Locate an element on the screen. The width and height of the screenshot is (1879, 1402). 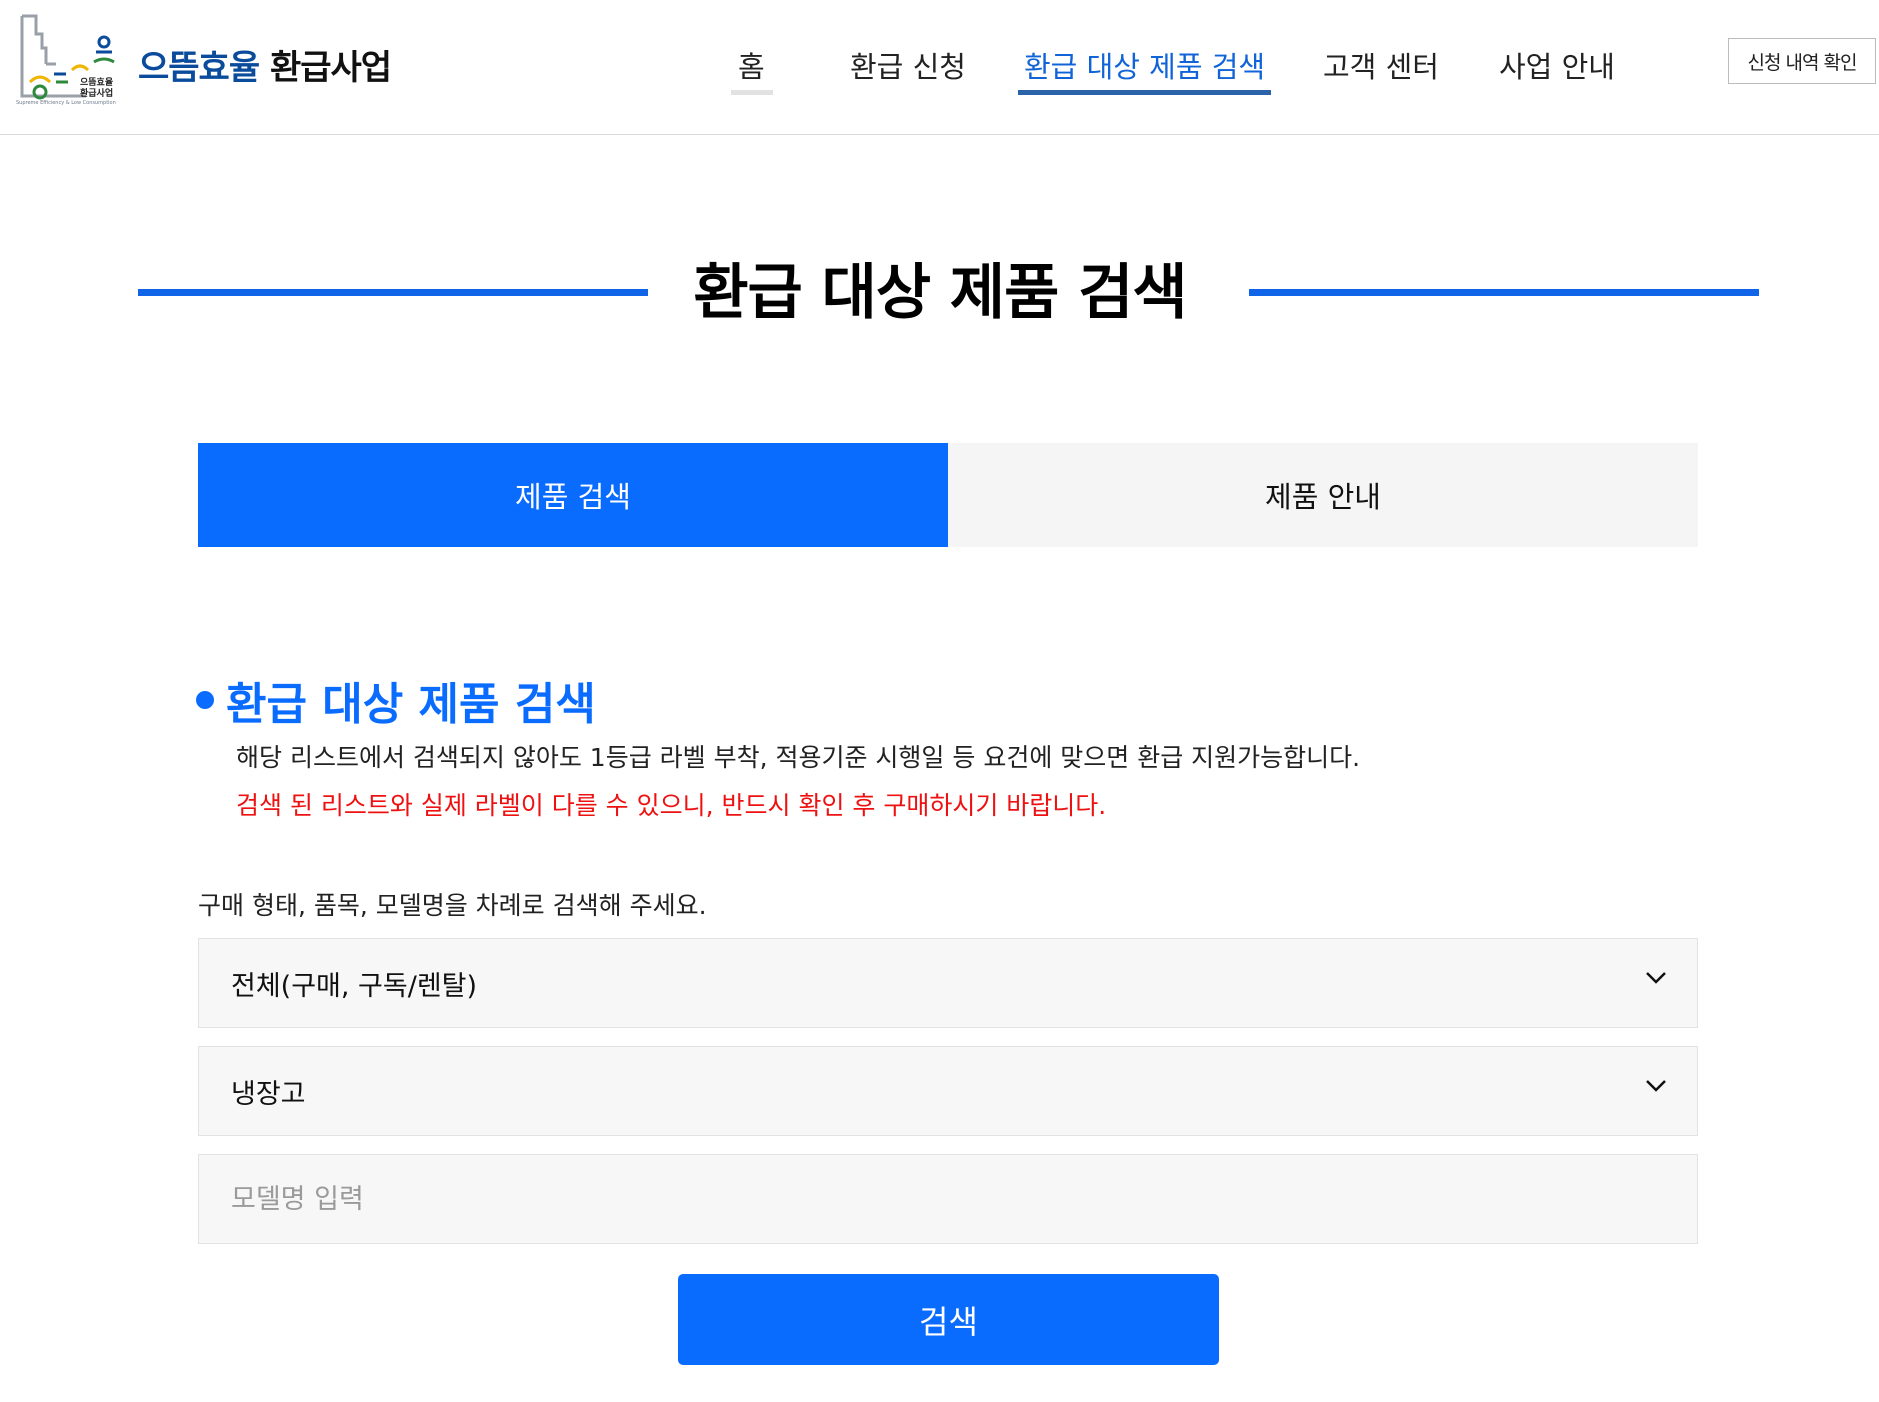
page-title-area: 환급 대상 제품 검색 is located at coordinates (939, 290).